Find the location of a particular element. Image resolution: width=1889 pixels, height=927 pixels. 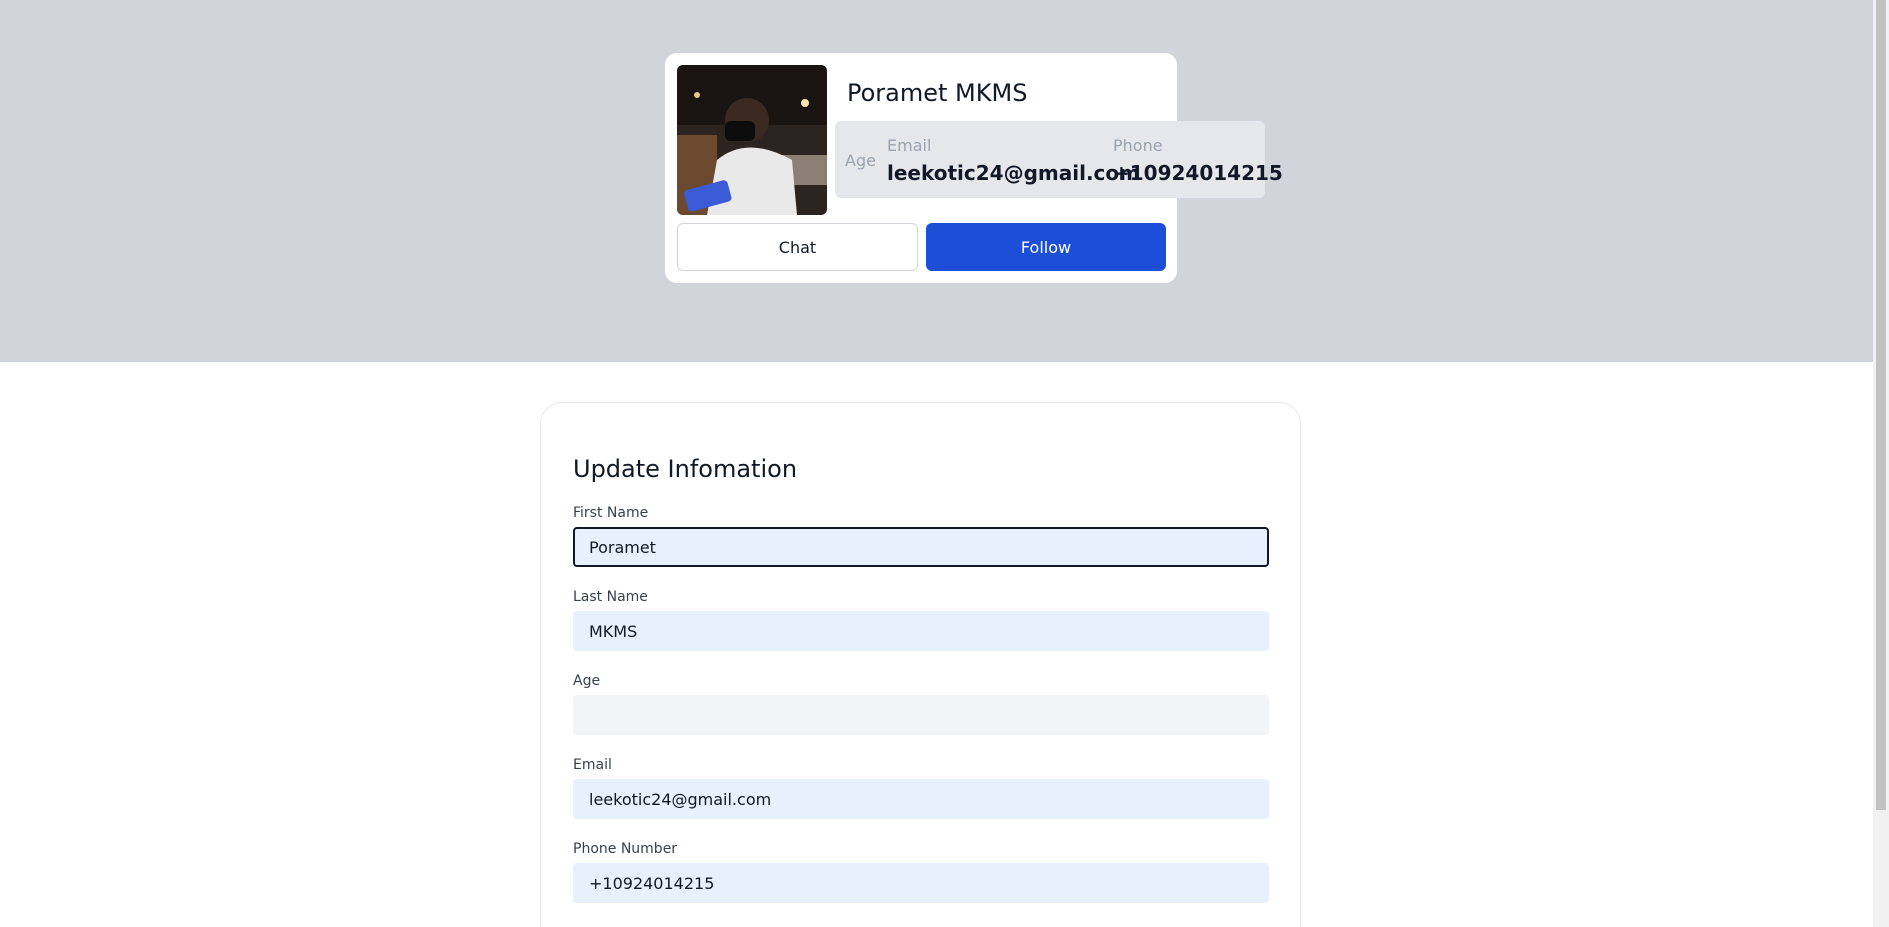

avatar is located at coordinates (752, 140).